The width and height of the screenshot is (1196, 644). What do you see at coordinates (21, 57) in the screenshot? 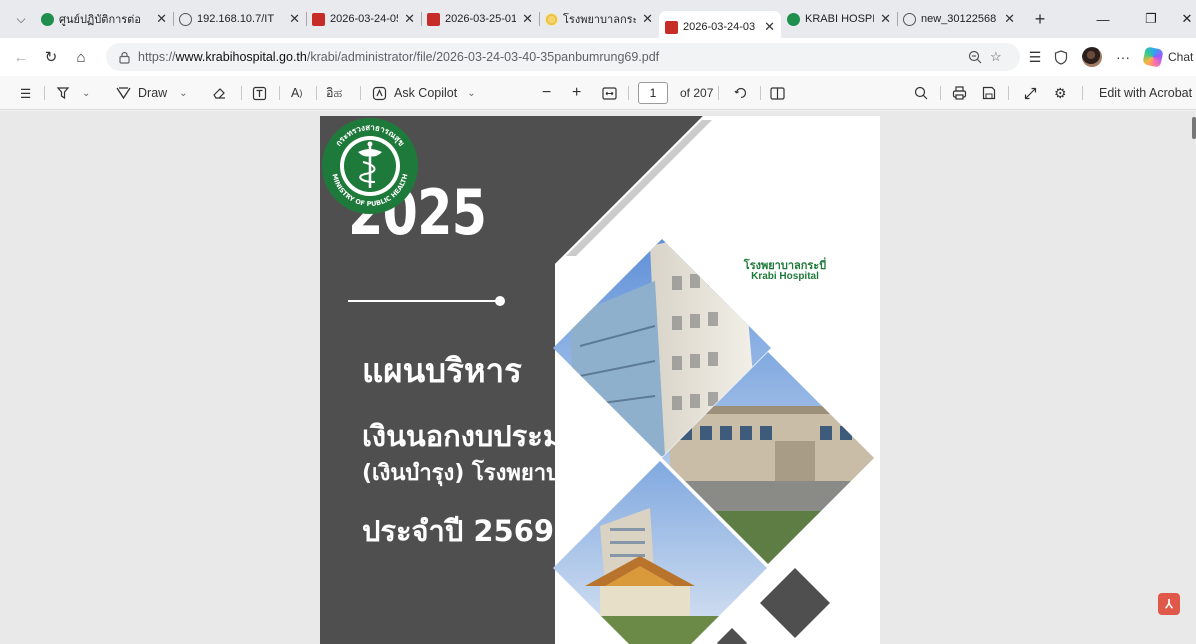
I see `back-button: ←` at bounding box center [21, 57].